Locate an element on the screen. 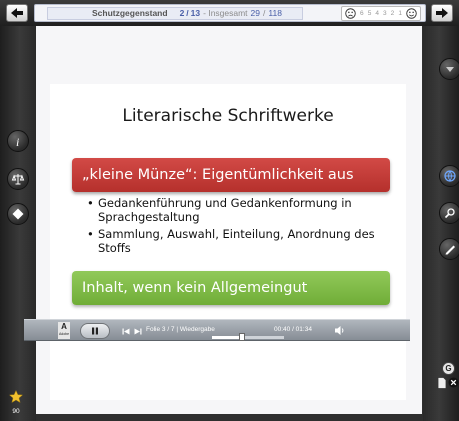  pause-icon is located at coordinates (95, 331).